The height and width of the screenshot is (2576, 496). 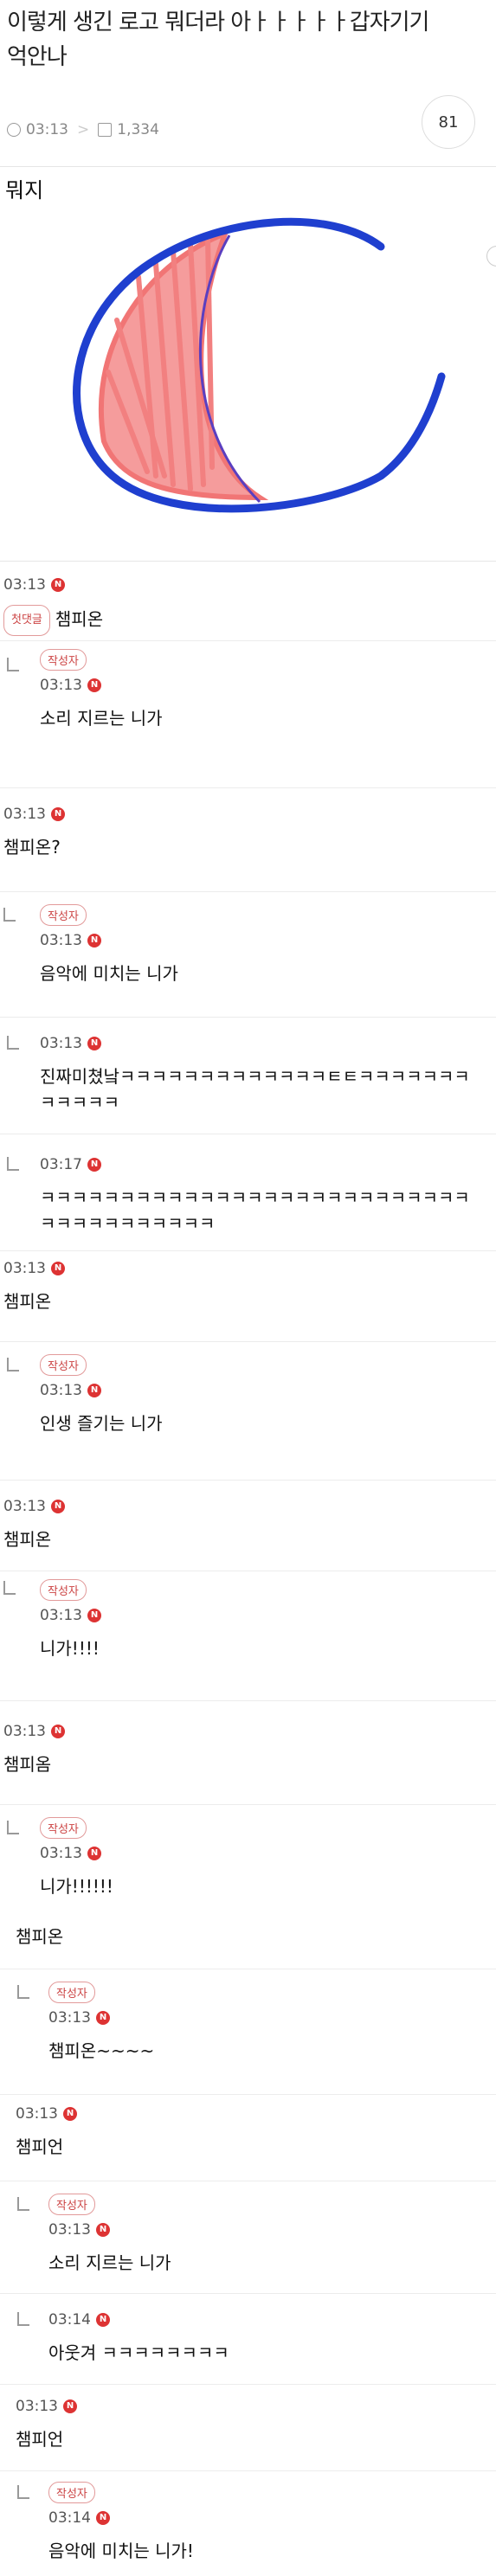 I want to click on post-time: 03:13, so click(x=47, y=129).